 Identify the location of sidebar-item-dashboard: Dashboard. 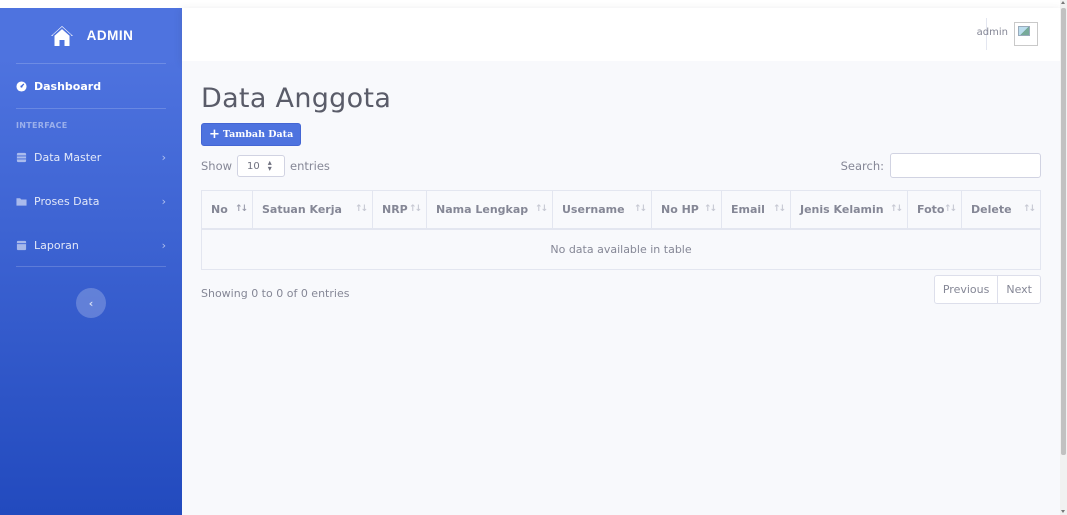
(91, 86).